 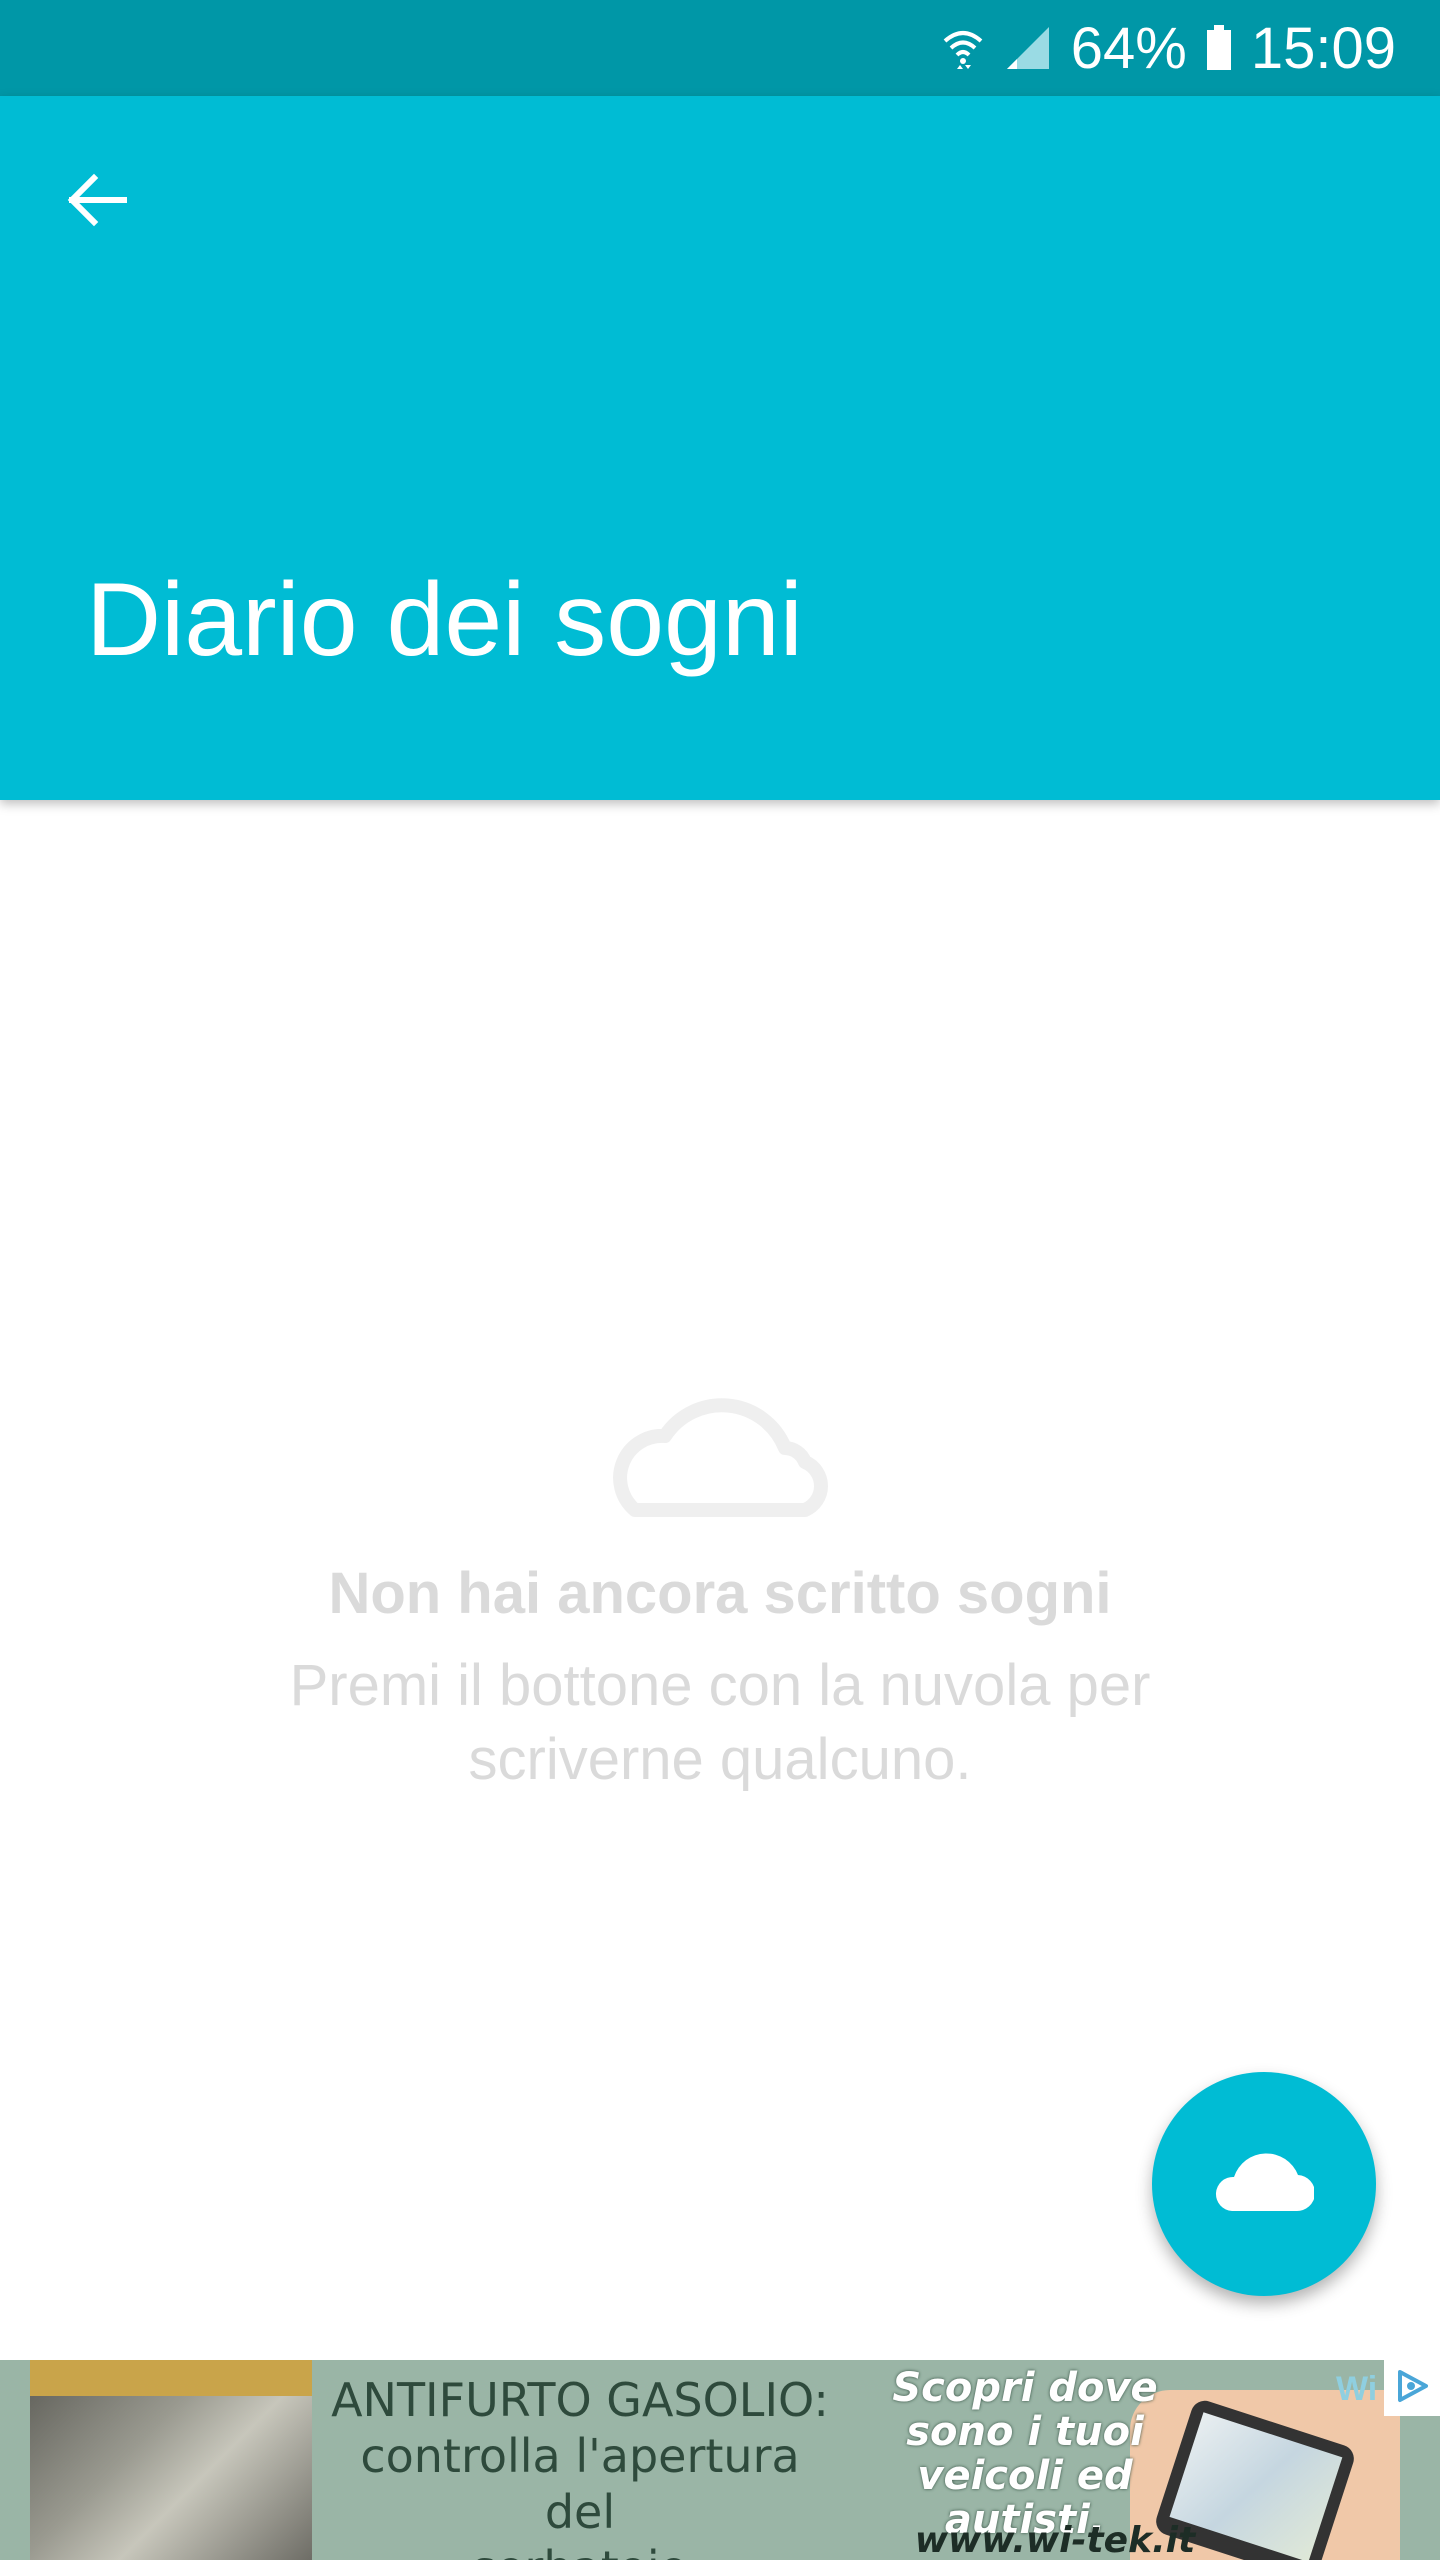 What do you see at coordinates (580, 2400) in the screenshot?
I see `ad-headline-line1: ANTIFURTO GASOLIO:` at bounding box center [580, 2400].